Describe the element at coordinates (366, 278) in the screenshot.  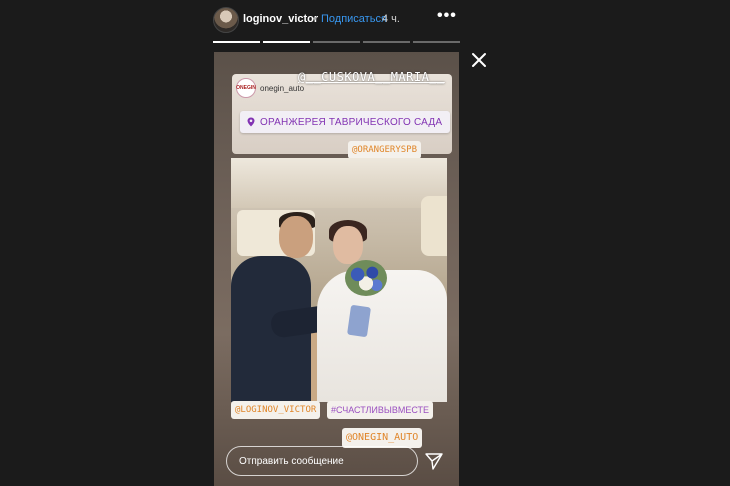
I see `bouquet` at that location.